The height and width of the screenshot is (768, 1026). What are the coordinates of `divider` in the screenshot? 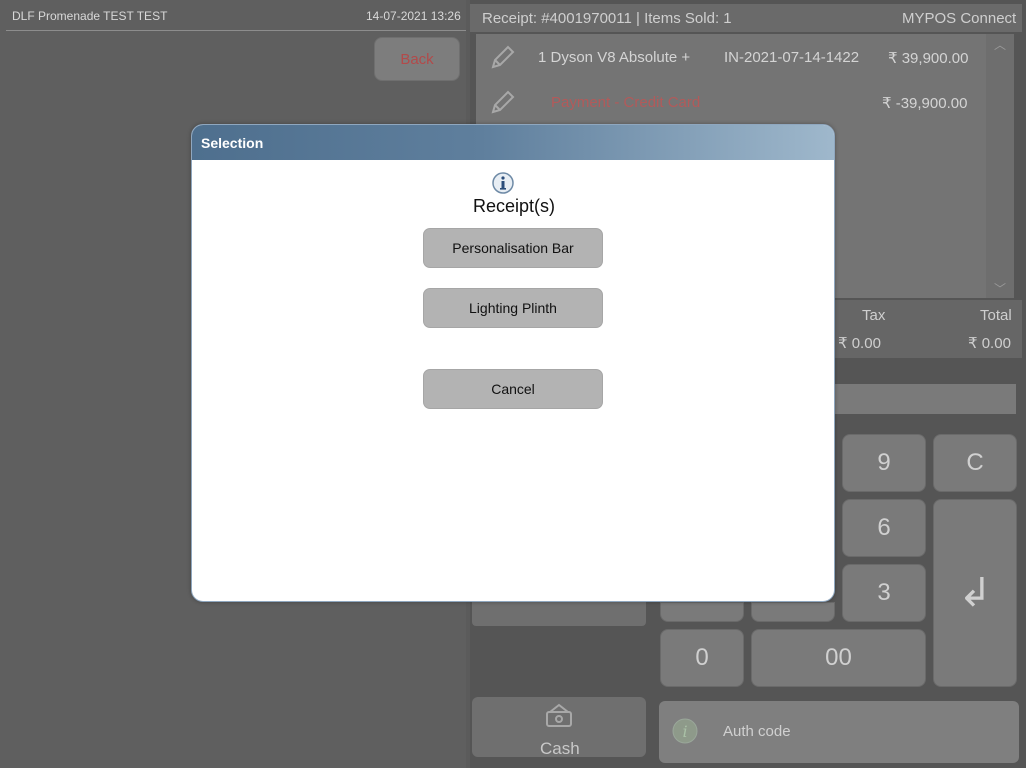 It's located at (236, 30).